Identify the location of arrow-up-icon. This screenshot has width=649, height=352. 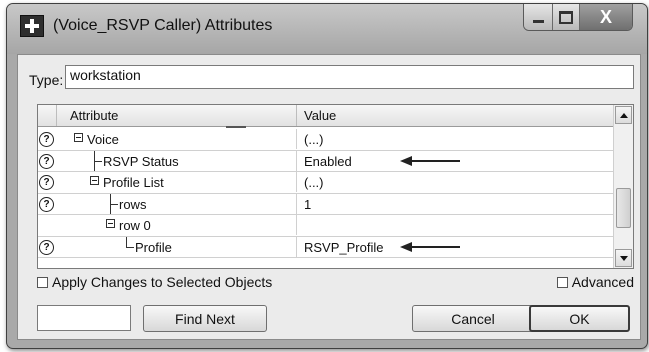
(623, 115).